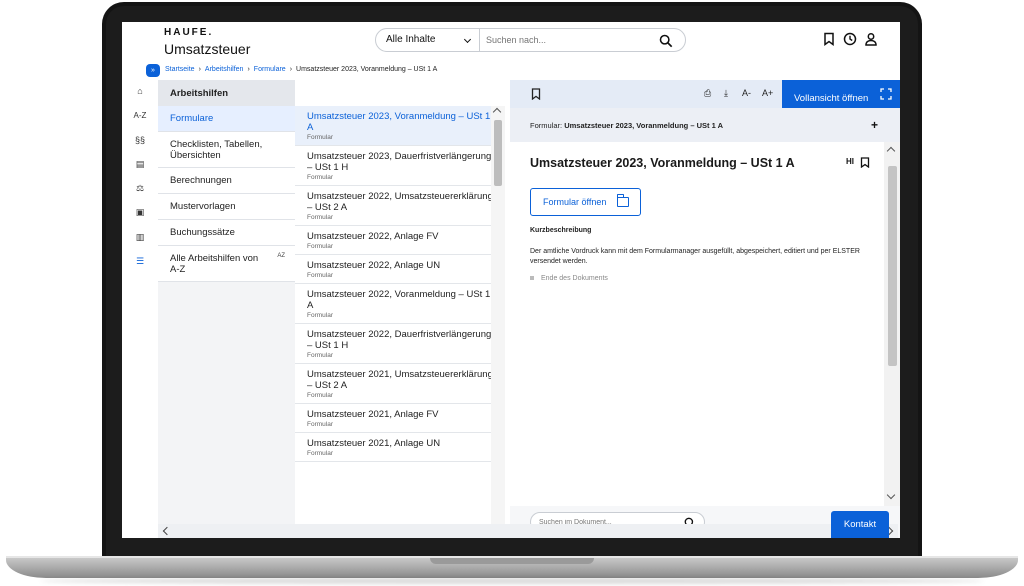 Image resolution: width=1024 pixels, height=586 pixels. What do you see at coordinates (575, 202) in the screenshot?
I see `open-form-label: Formular öffnen` at bounding box center [575, 202].